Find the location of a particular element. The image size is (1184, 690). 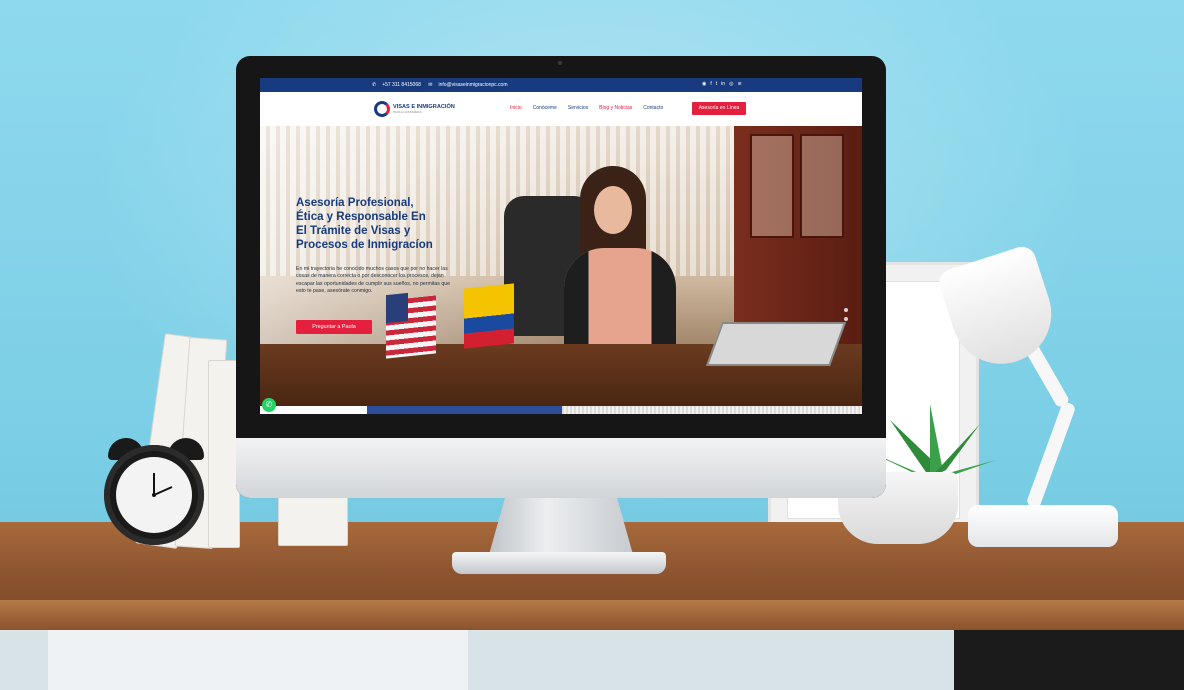

rss-icon: ≋ is located at coordinates (739, 84).